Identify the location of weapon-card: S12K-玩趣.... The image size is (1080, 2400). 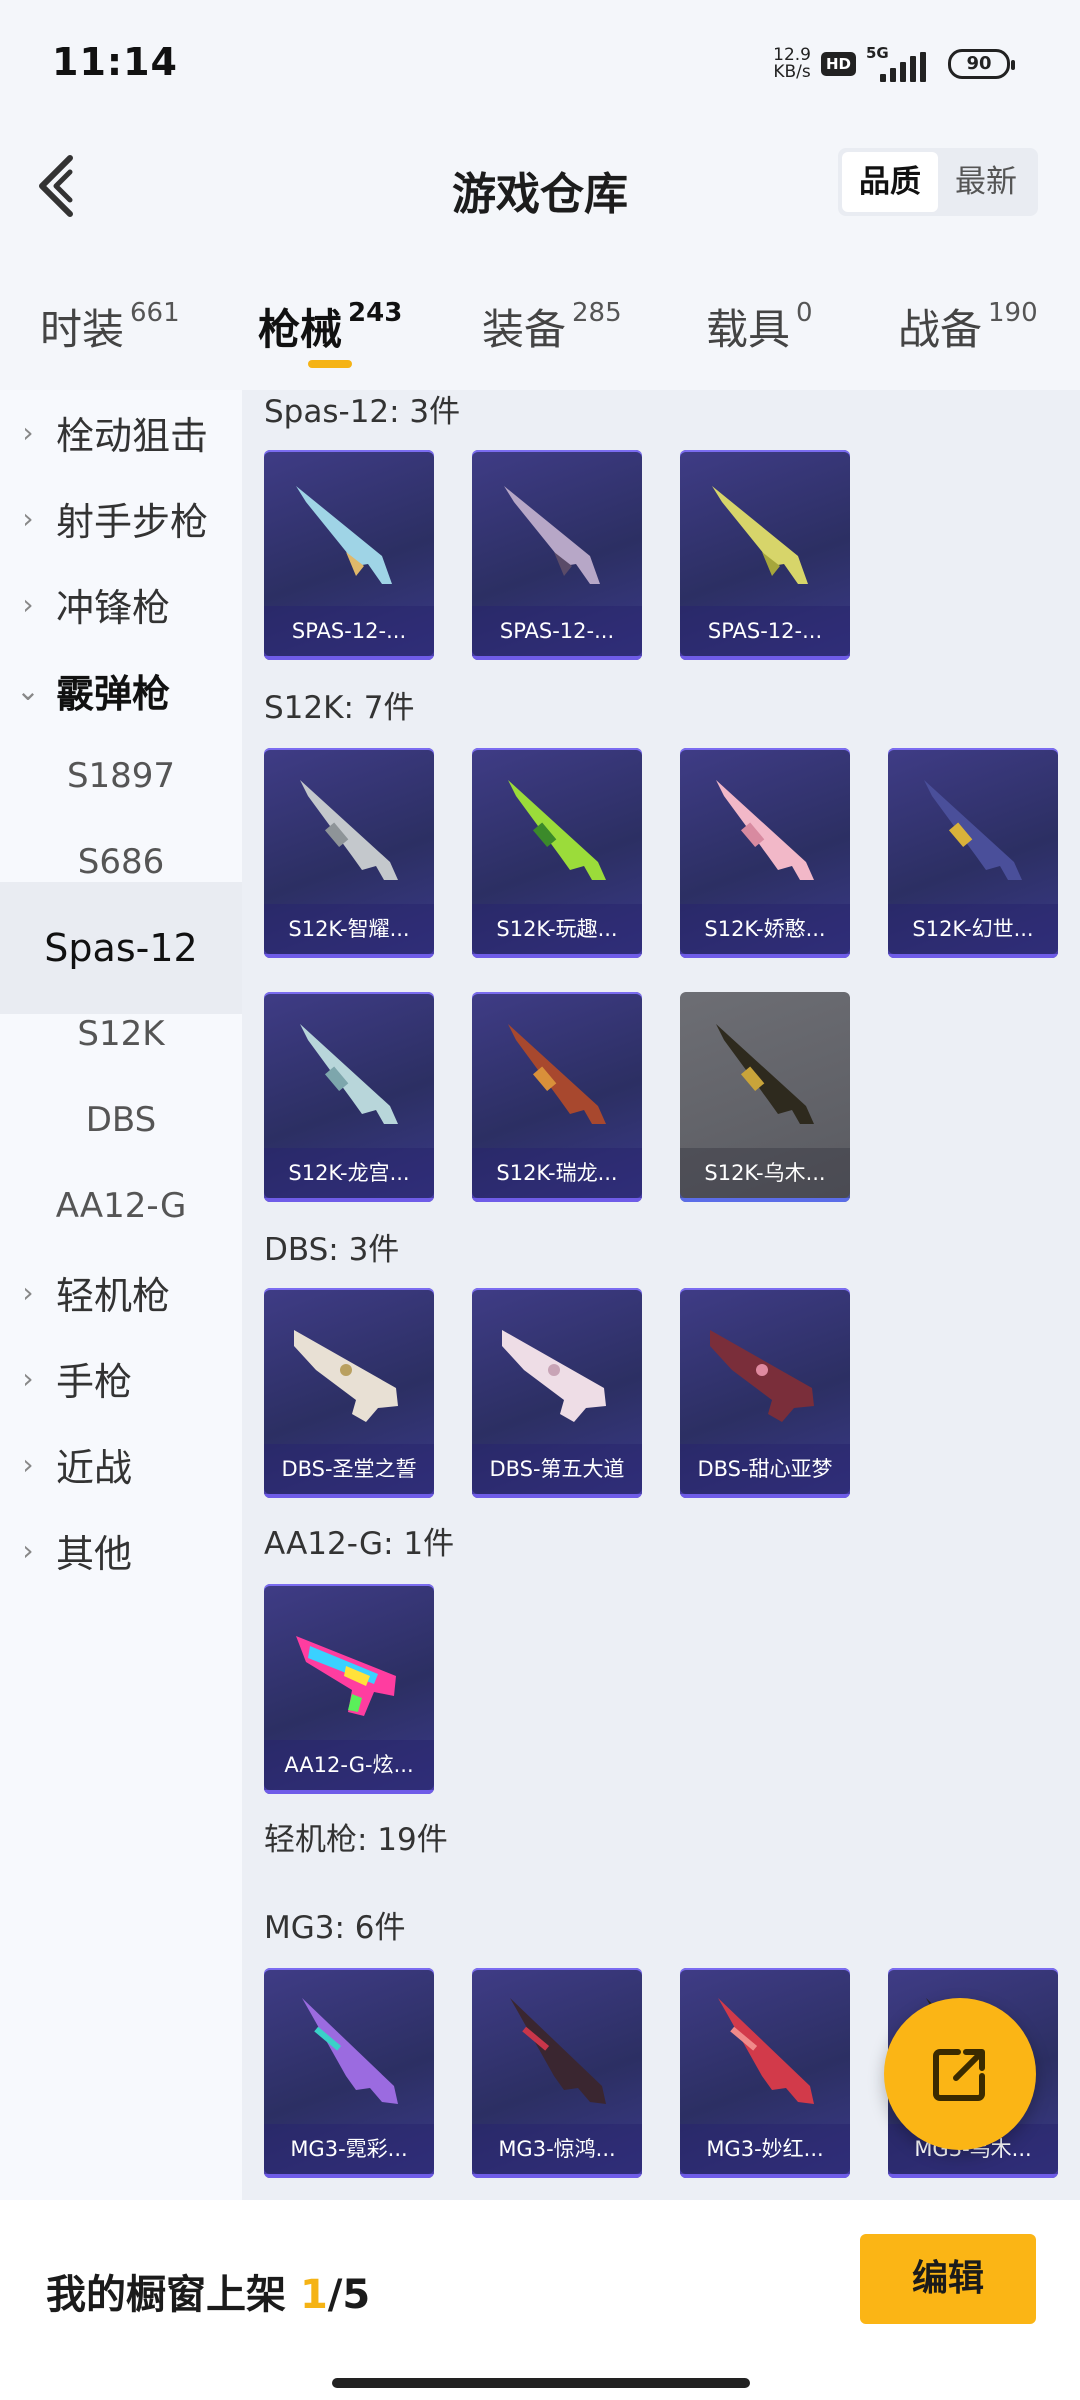
(557, 853).